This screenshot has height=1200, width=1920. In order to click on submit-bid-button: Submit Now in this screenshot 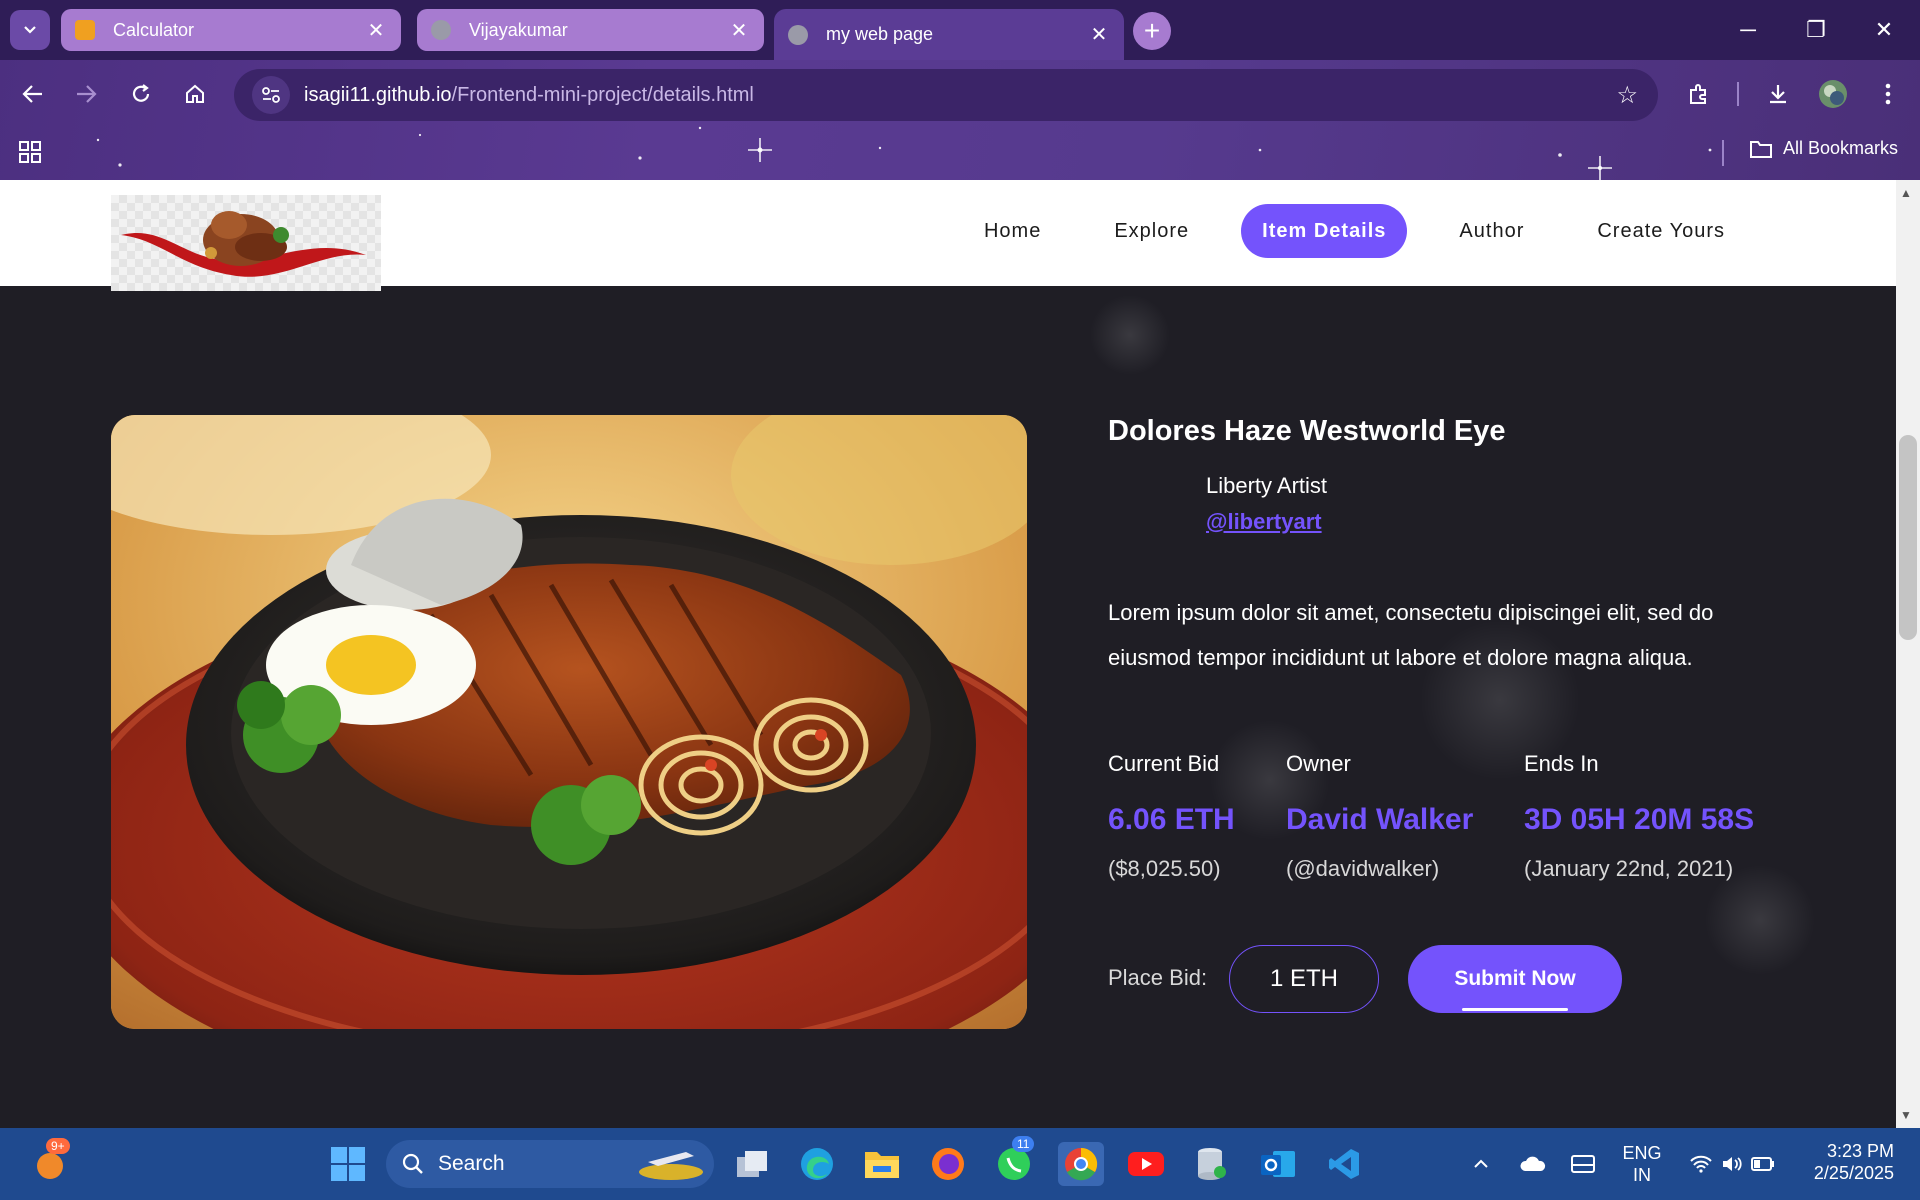, I will do `click(1515, 979)`.